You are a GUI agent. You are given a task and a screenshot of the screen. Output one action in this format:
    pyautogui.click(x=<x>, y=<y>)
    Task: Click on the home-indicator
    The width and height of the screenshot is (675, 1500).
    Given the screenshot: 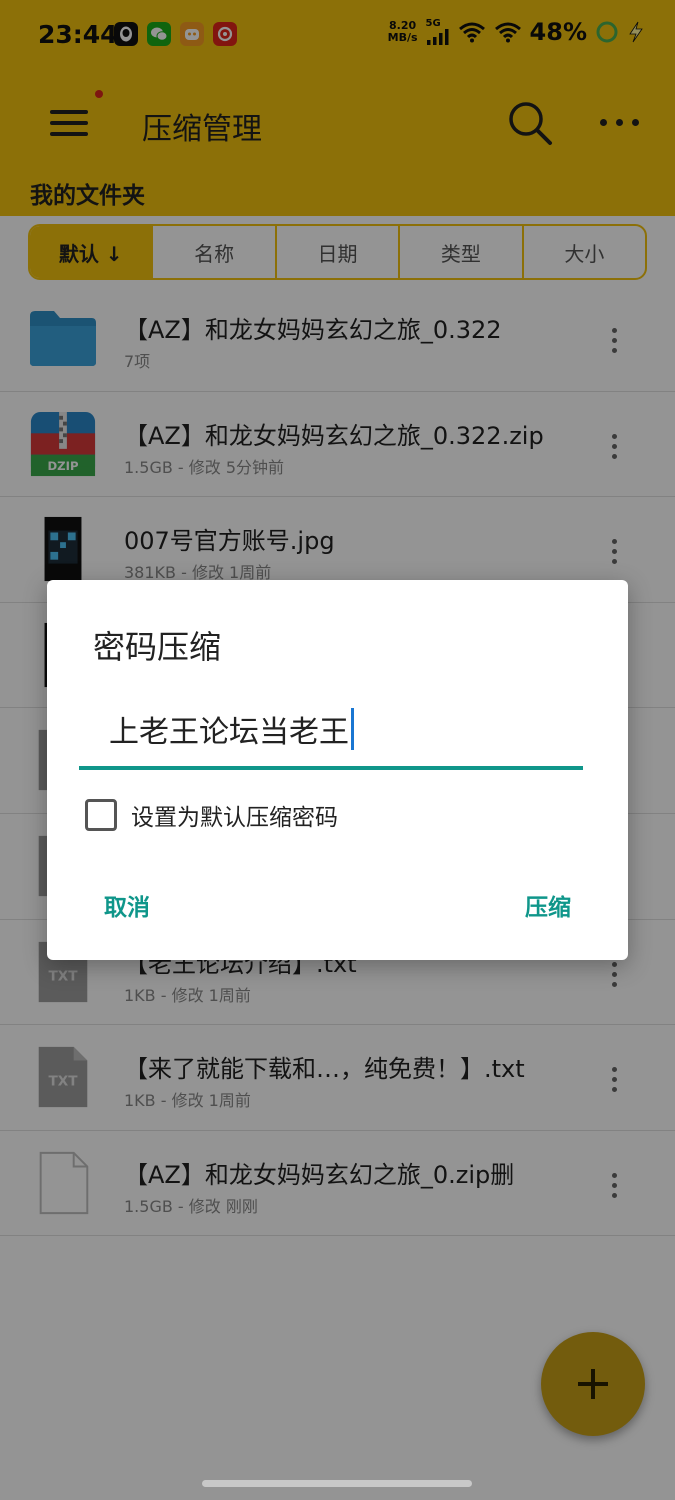 What is the action you would take?
    pyautogui.click(x=337, y=1483)
    